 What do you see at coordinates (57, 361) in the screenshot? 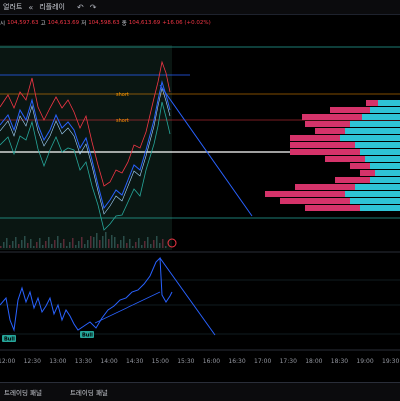
I see `time-tick: 13:00` at bounding box center [57, 361].